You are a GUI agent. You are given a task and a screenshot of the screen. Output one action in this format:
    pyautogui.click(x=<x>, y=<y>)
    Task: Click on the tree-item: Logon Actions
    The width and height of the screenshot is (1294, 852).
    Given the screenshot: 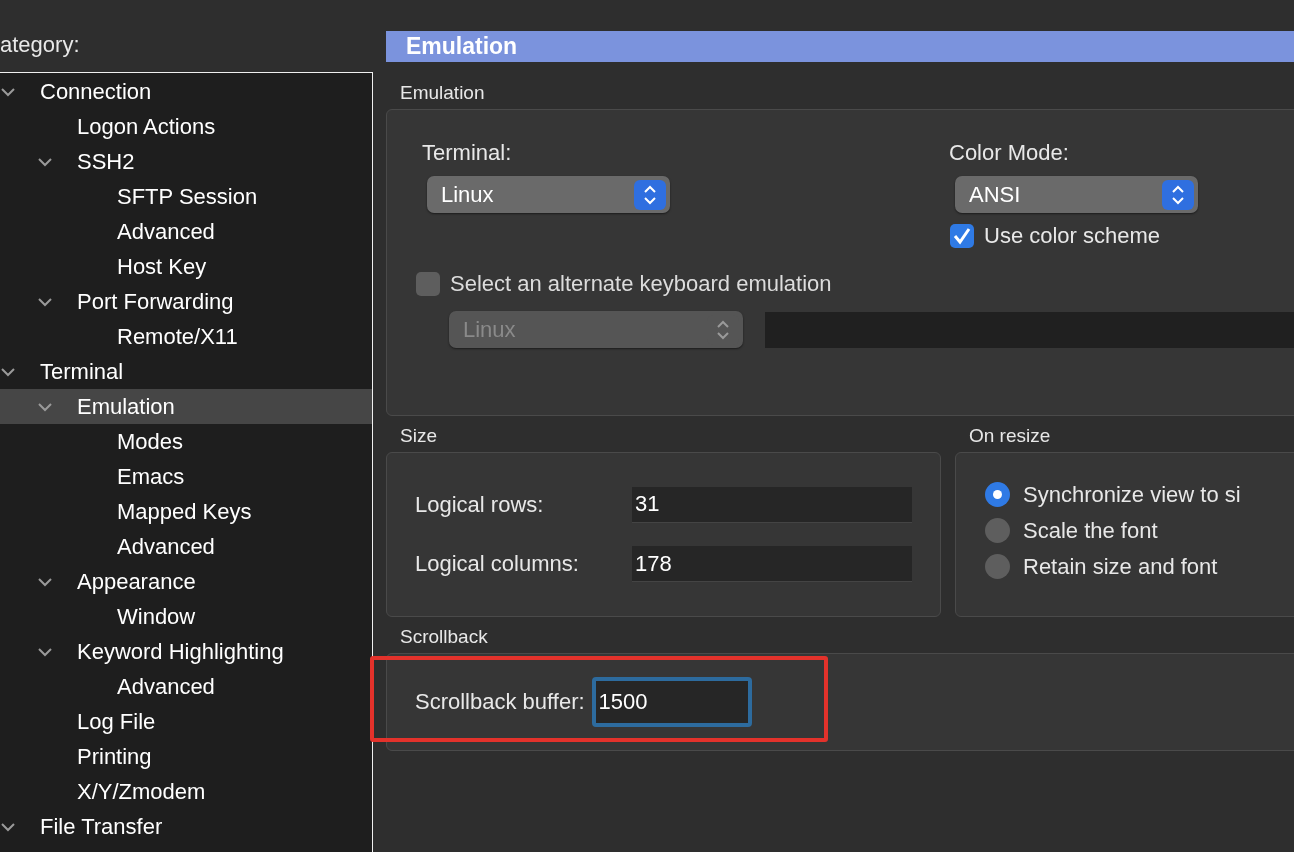 What is the action you would take?
    pyautogui.click(x=186, y=126)
    